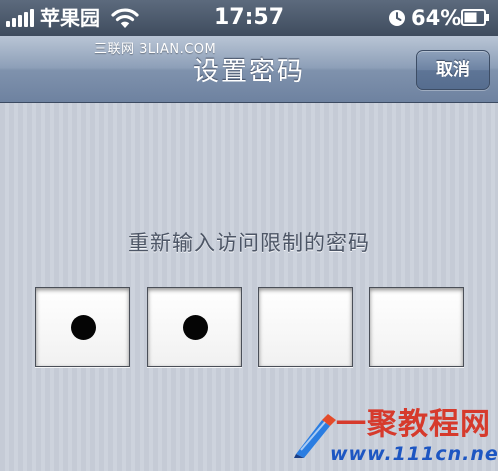 The image size is (498, 471). What do you see at coordinates (436, 18) in the screenshot?
I see `battery-percent: 64%` at bounding box center [436, 18].